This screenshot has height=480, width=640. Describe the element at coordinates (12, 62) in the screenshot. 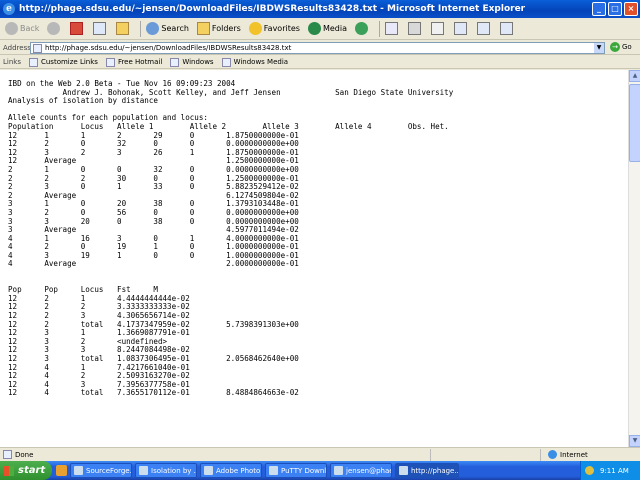

I see `links-label: Links` at that location.